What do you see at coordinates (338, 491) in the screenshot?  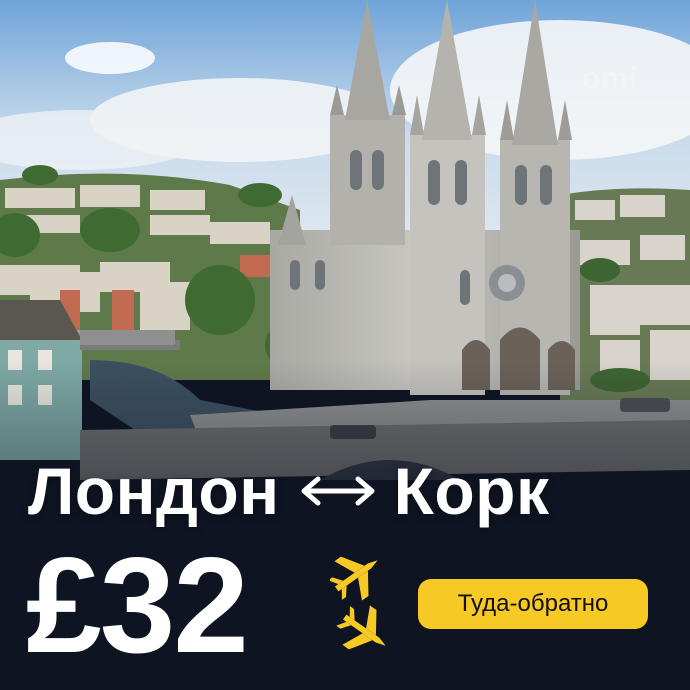 I see `double-arrow-icon` at bounding box center [338, 491].